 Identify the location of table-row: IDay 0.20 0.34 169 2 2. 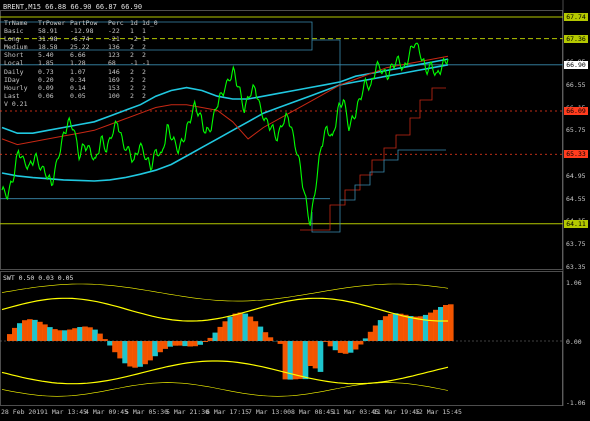
(81, 80).